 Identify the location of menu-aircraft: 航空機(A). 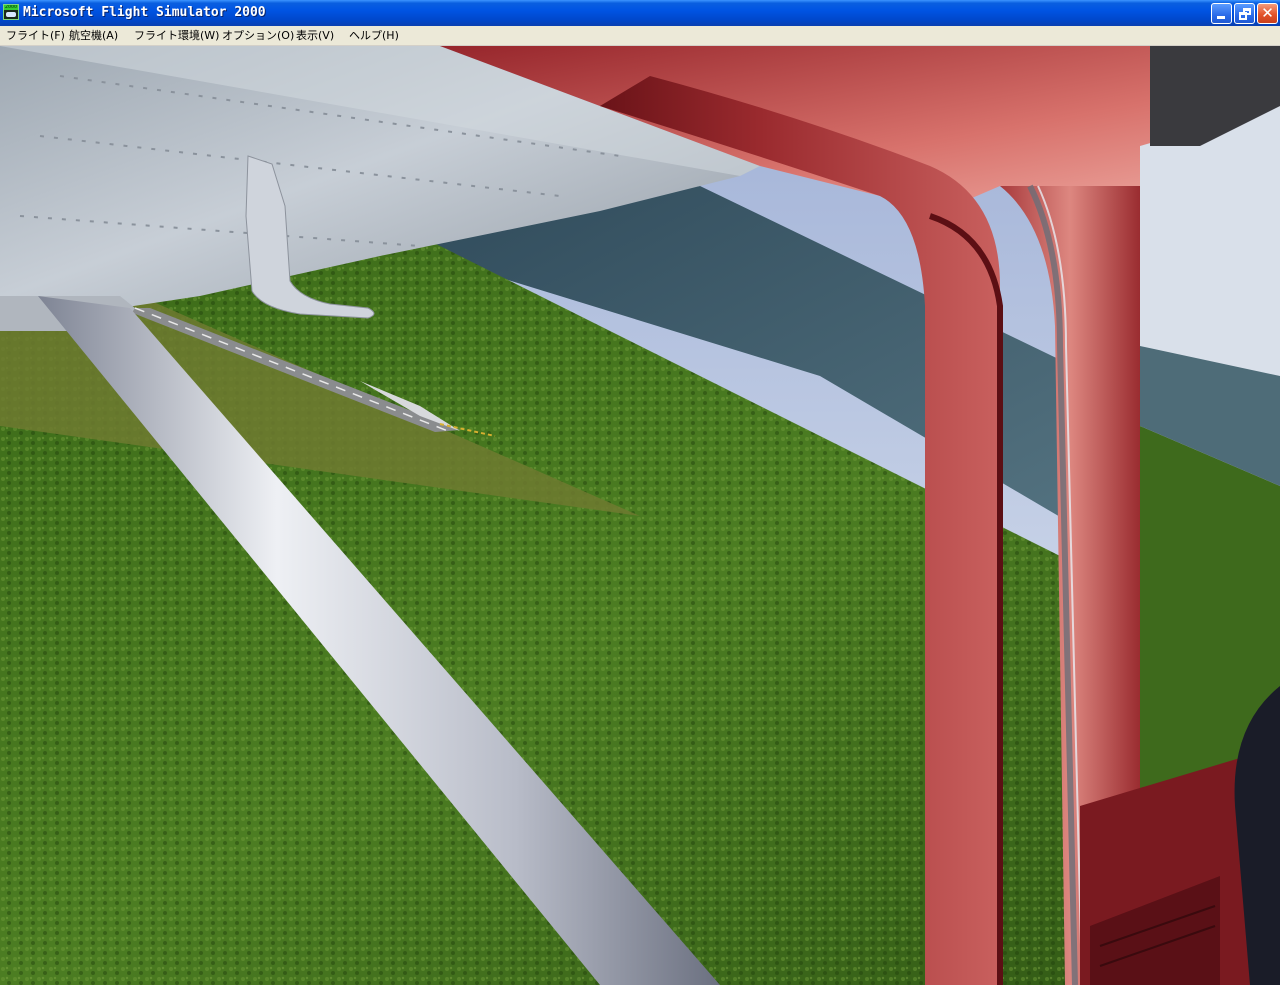
(93, 36).